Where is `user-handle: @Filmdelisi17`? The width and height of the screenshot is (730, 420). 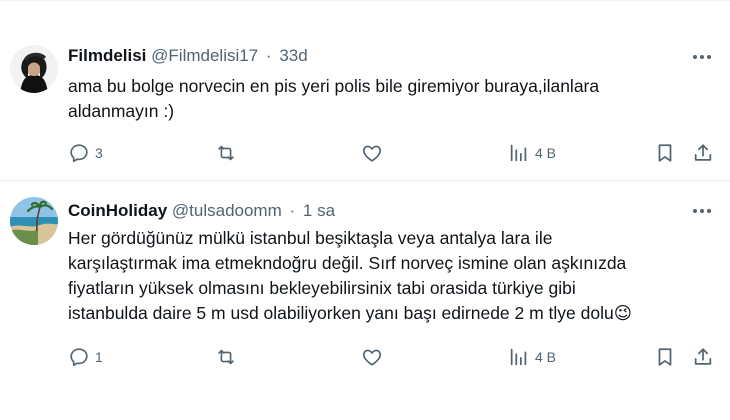 user-handle: @Filmdelisi17 is located at coordinates (204, 55).